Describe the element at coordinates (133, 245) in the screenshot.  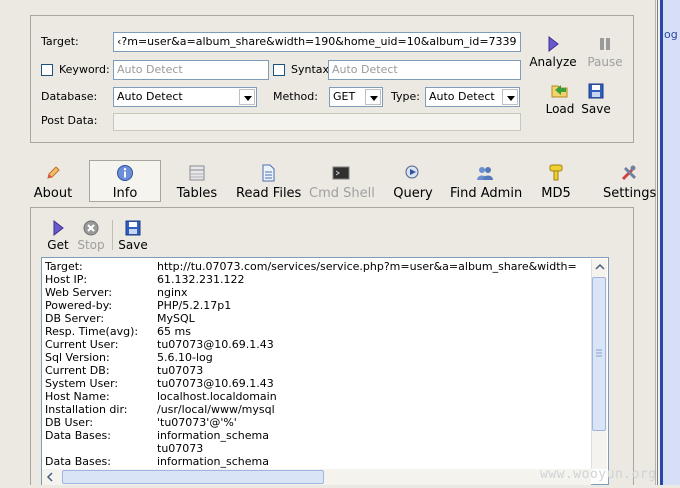
I see `save-output-label: Save` at that location.